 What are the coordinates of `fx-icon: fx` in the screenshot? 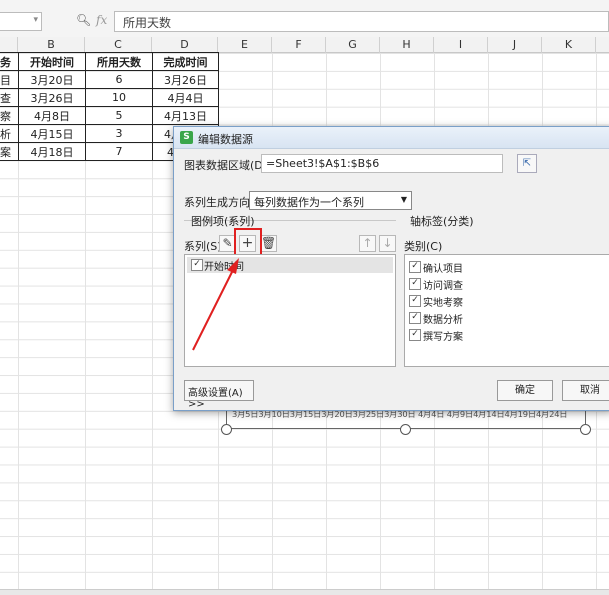 It's located at (101, 20).